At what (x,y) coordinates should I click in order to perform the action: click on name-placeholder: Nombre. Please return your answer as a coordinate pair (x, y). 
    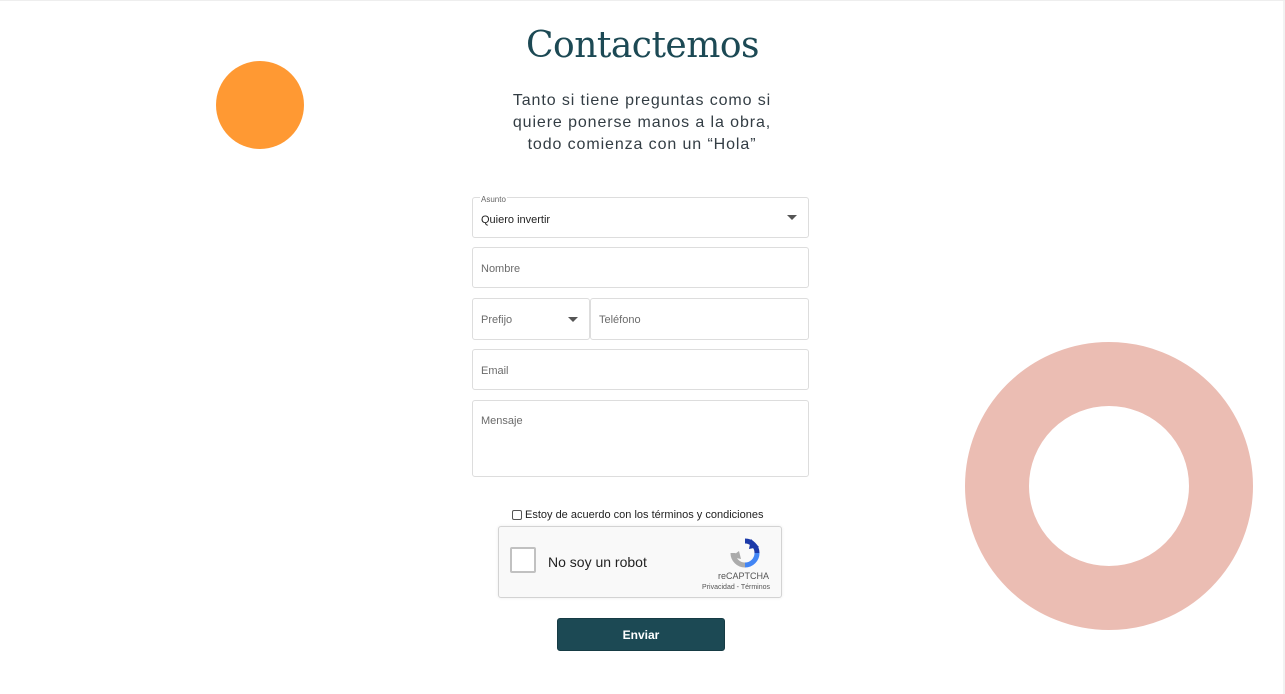
    Looking at the image, I should click on (501, 269).